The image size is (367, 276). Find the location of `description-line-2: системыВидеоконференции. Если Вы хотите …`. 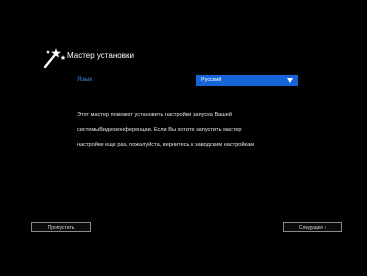

description-line-2: системыВидеоконференции. Если Вы хотите … is located at coordinates (159, 130).